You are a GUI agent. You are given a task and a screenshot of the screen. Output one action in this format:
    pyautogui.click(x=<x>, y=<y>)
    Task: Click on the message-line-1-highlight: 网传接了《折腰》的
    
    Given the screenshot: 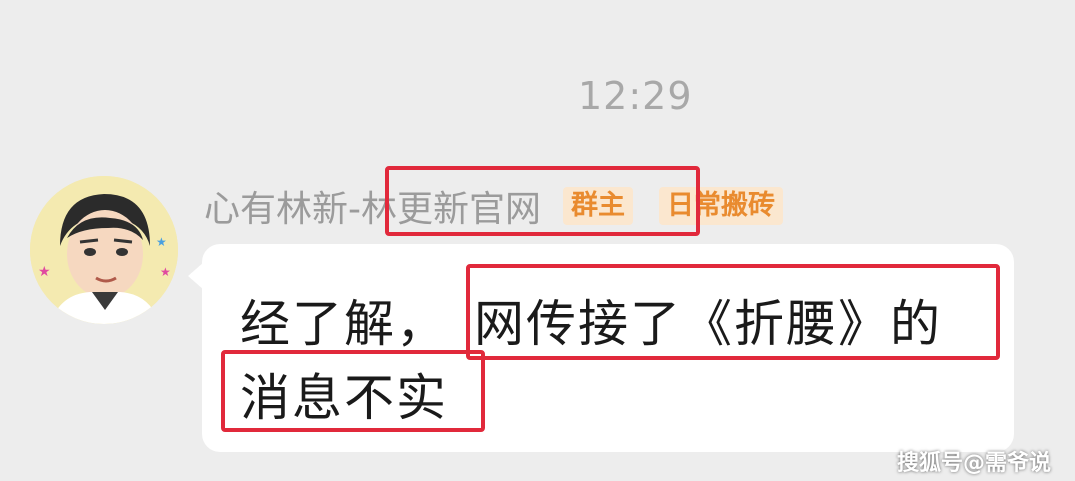 What is the action you would take?
    pyautogui.click(x=708, y=324)
    